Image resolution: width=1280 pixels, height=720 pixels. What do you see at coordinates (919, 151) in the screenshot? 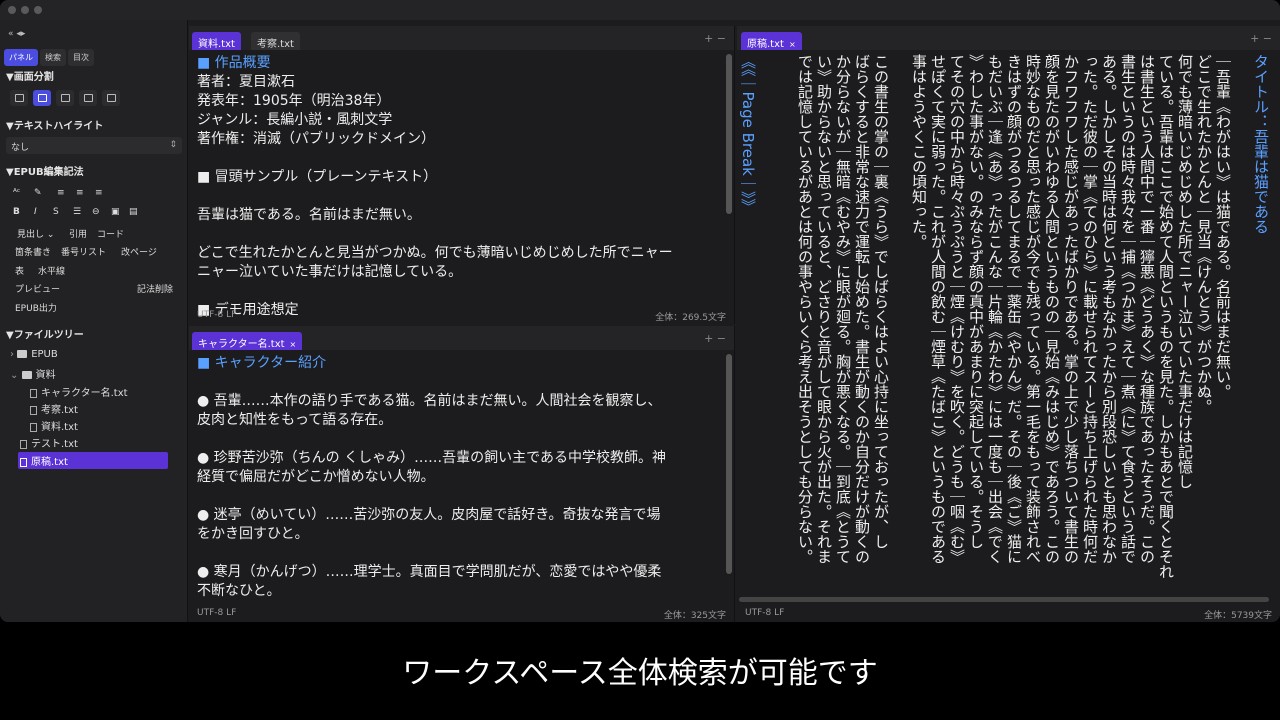
I see `vertical-column: 事はようやくこの頃知った。` at bounding box center [919, 151].